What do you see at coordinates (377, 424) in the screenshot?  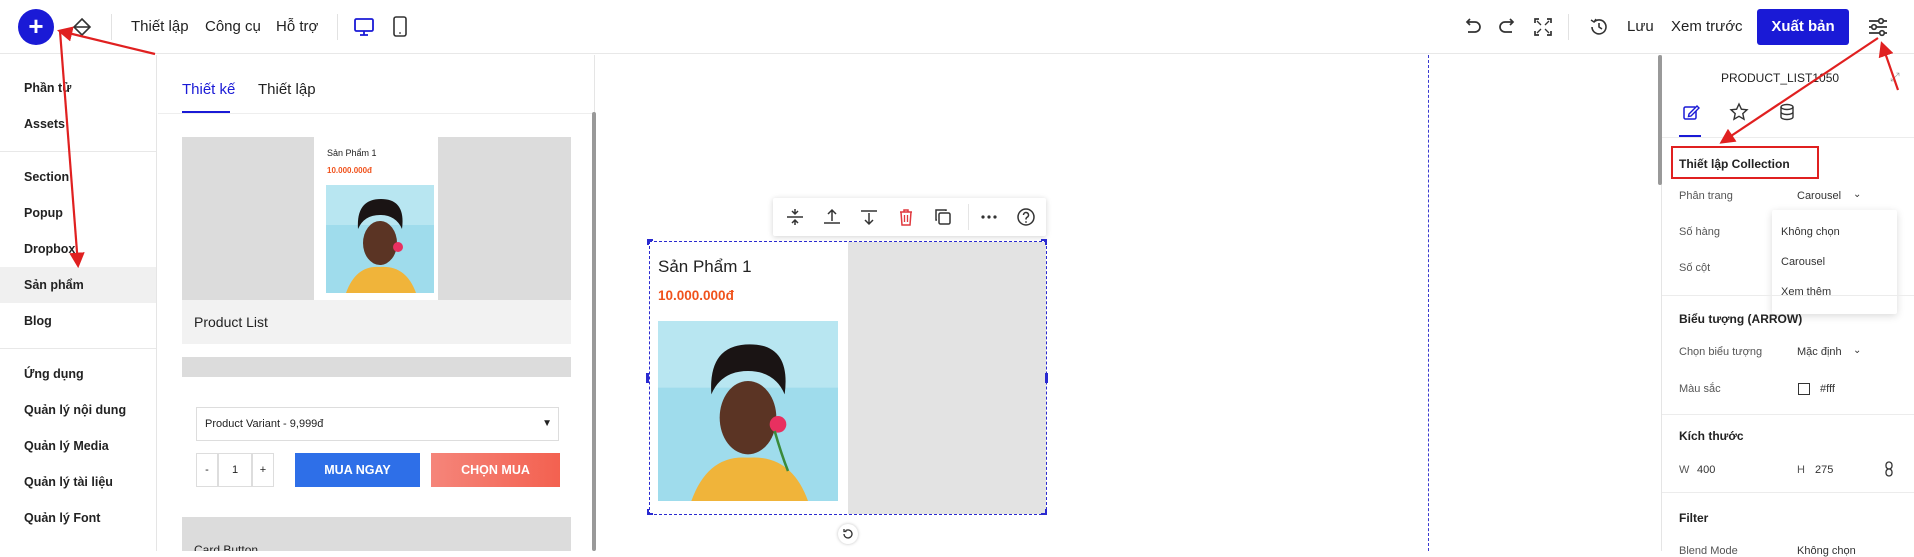 I see `variant-select: Product Variant - 9,999đ ▼` at bounding box center [377, 424].